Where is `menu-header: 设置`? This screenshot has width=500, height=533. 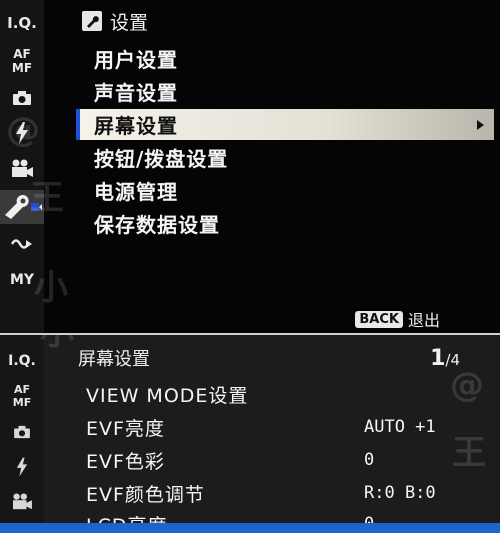
menu-header: 设置 is located at coordinates (115, 21).